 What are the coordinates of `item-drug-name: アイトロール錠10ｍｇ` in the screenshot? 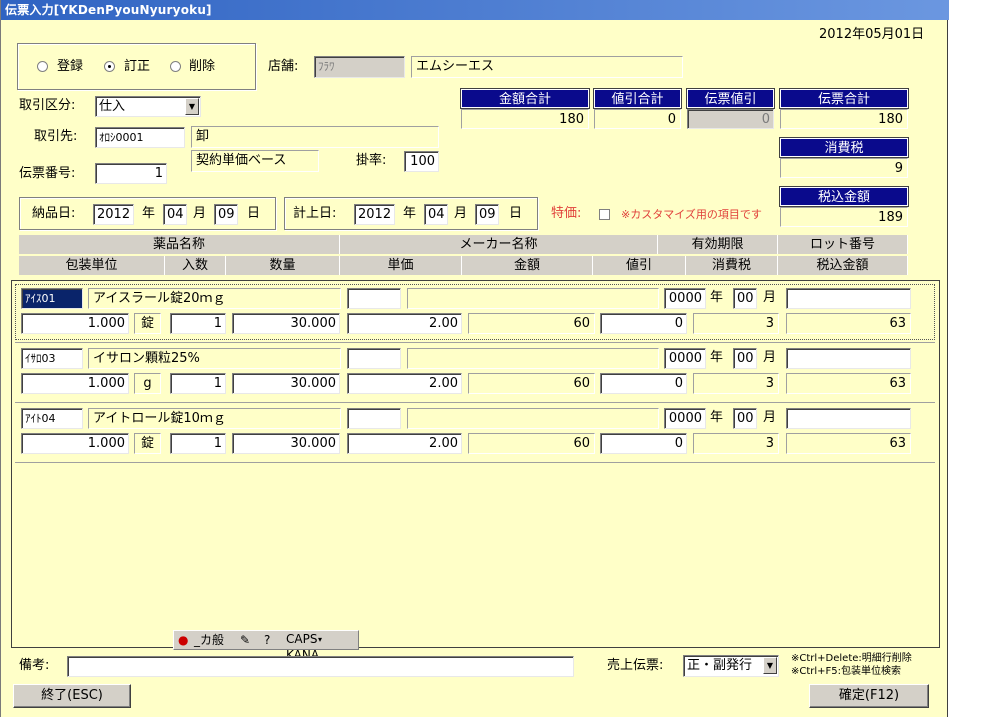 It's located at (214, 418).